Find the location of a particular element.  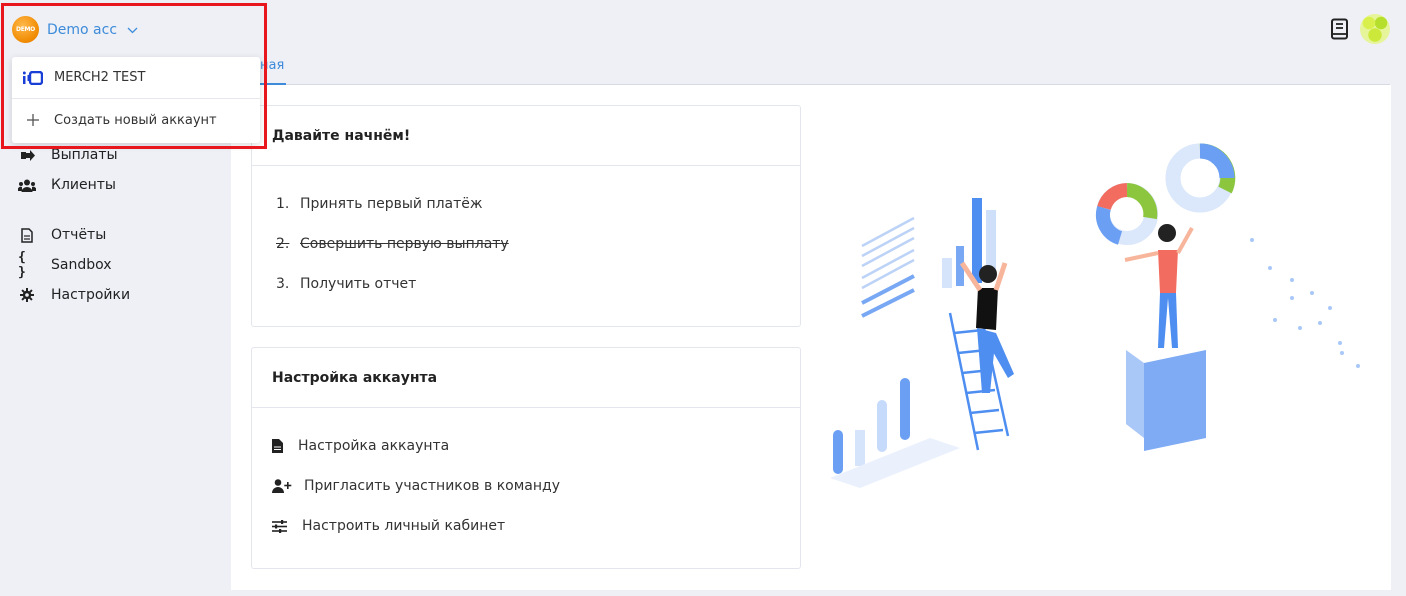

sidebar-item-settings: Настройки is located at coordinates (115, 295).